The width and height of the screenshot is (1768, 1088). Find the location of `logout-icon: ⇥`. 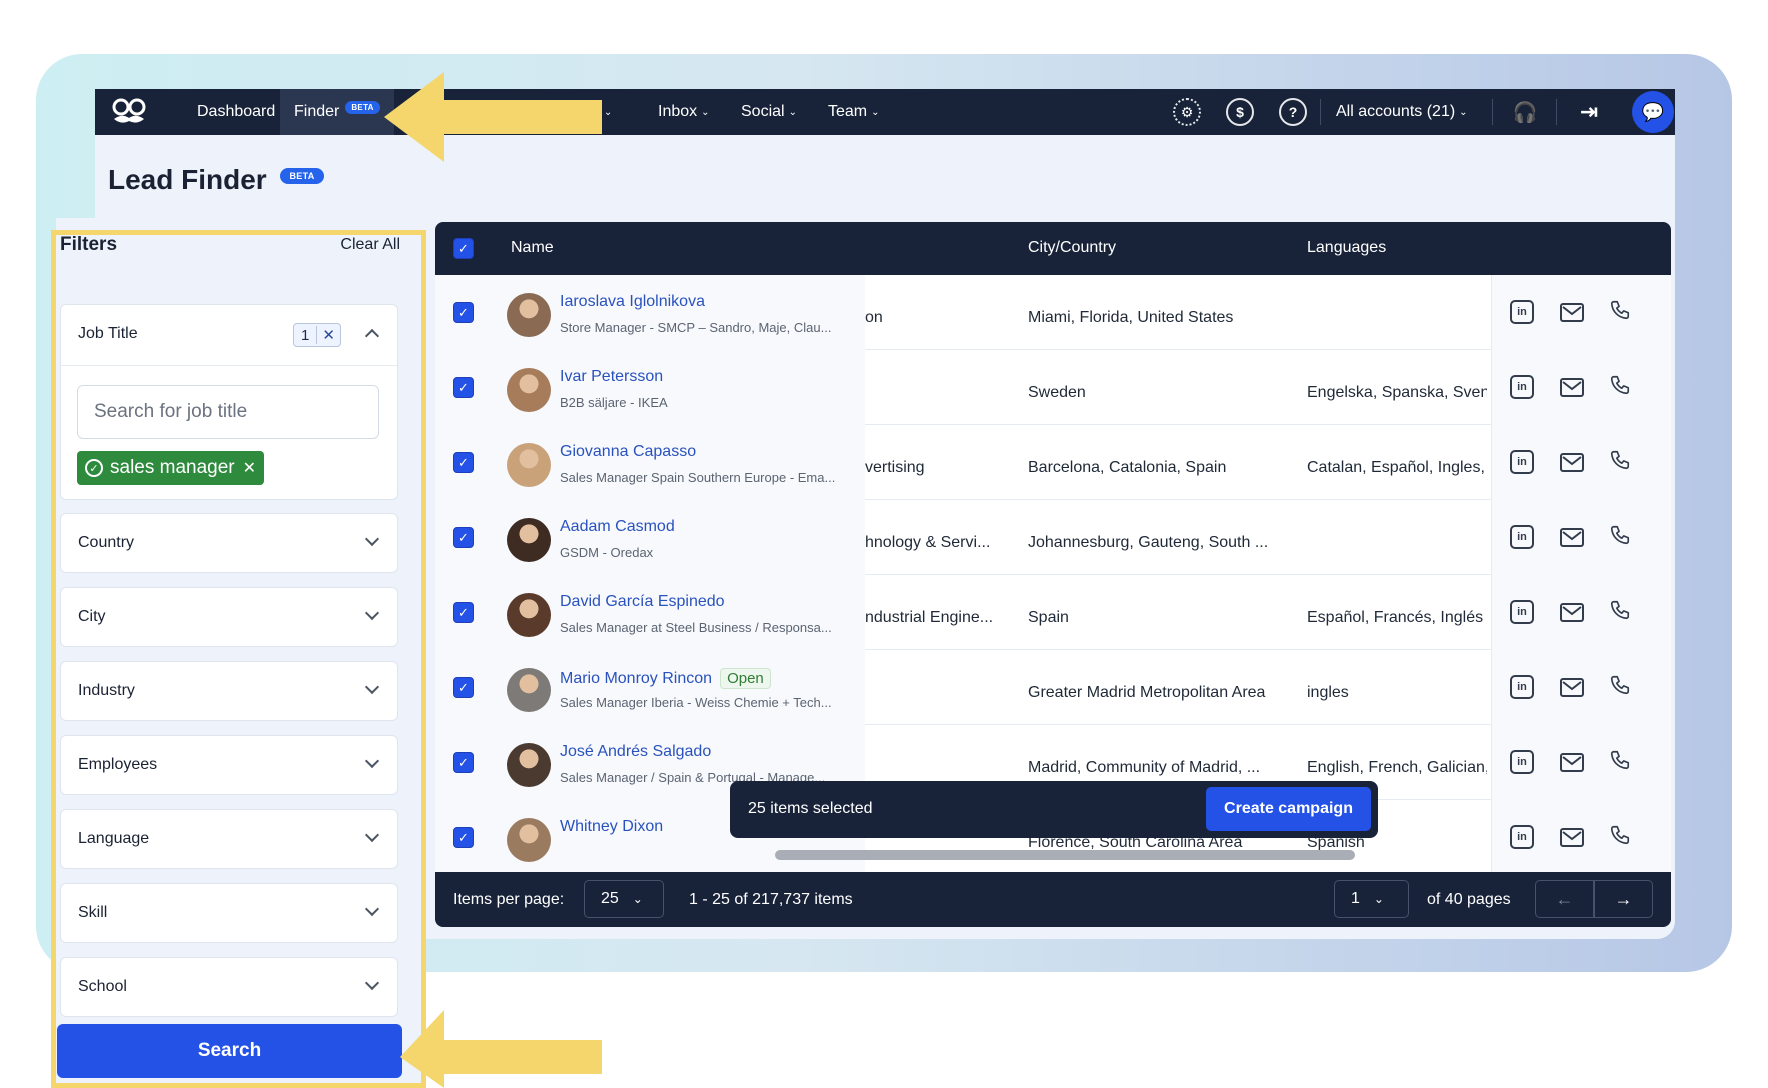

logout-icon: ⇥ is located at coordinates (1589, 112).